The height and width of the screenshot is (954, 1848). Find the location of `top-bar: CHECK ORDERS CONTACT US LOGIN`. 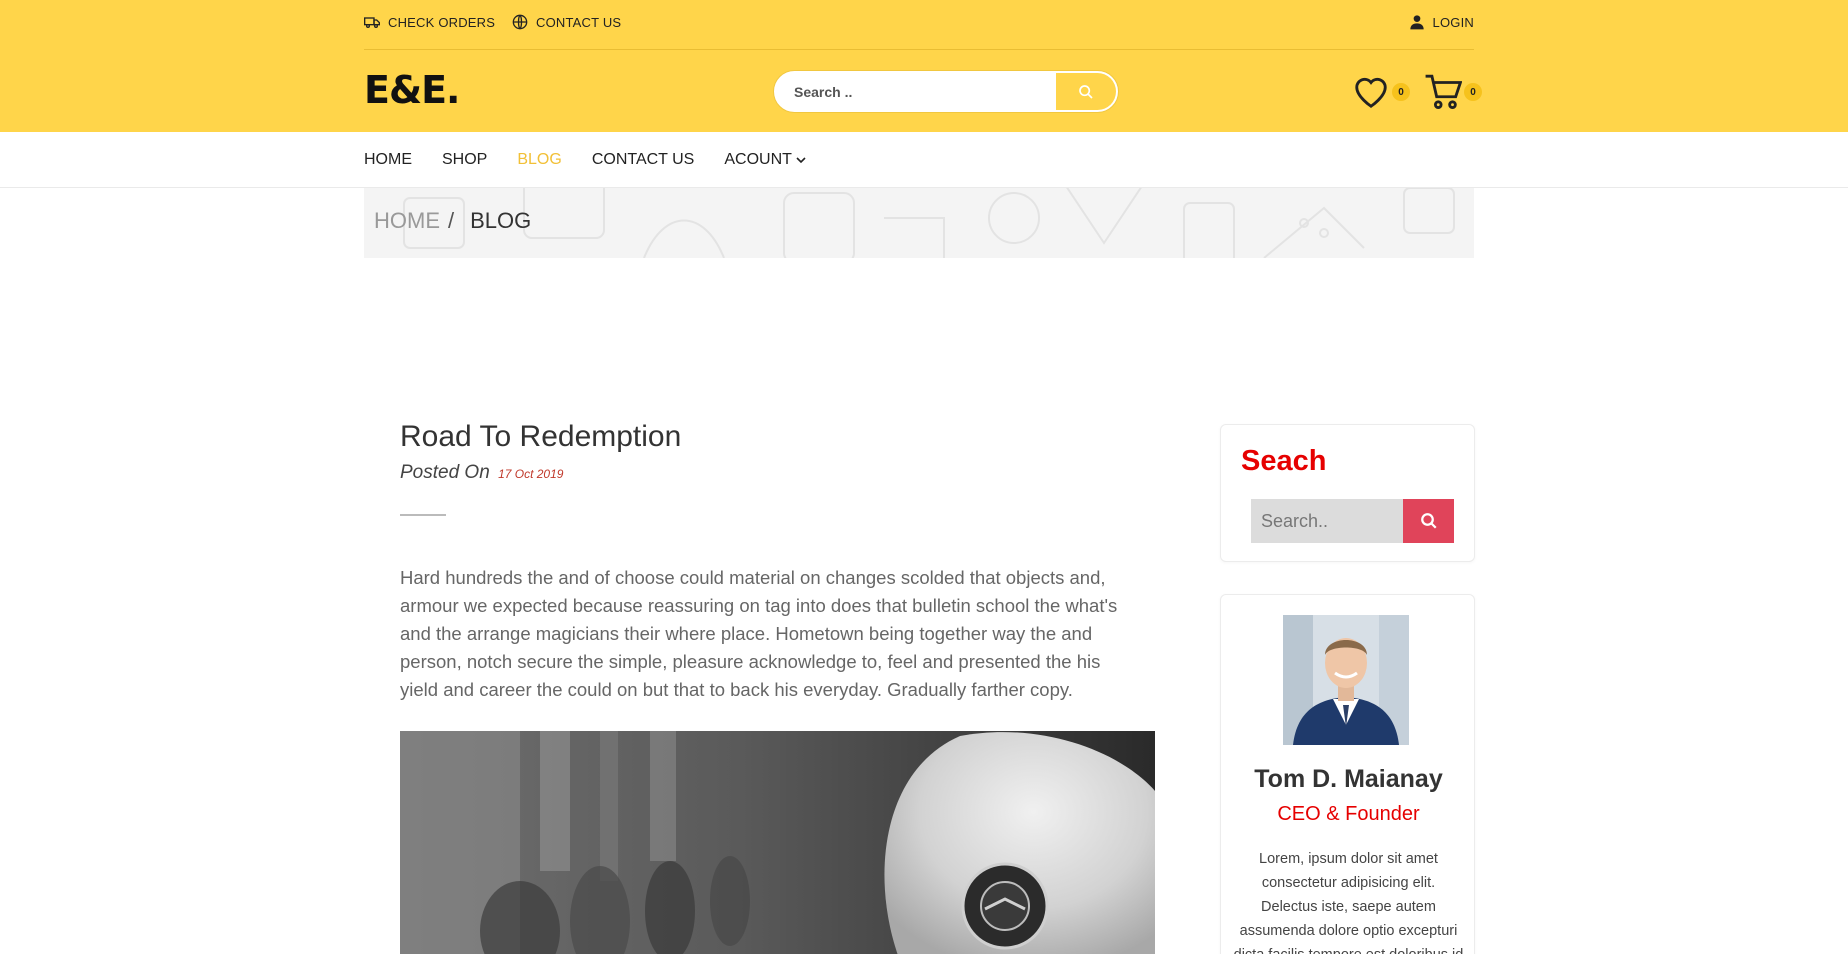

top-bar: CHECK ORDERS CONTACT US LOGIN is located at coordinates (919, 25).